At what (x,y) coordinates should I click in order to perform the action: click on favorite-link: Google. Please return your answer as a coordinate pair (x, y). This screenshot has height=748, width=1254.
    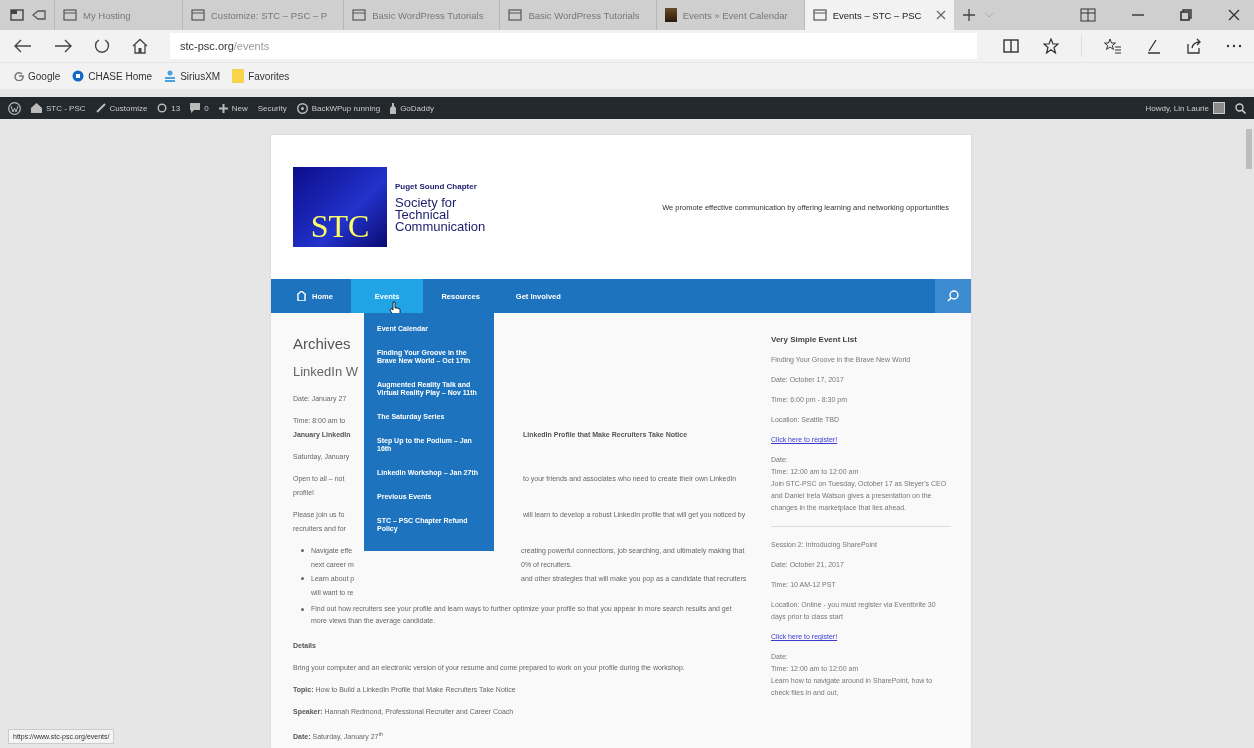
    Looking at the image, I should click on (37, 76).